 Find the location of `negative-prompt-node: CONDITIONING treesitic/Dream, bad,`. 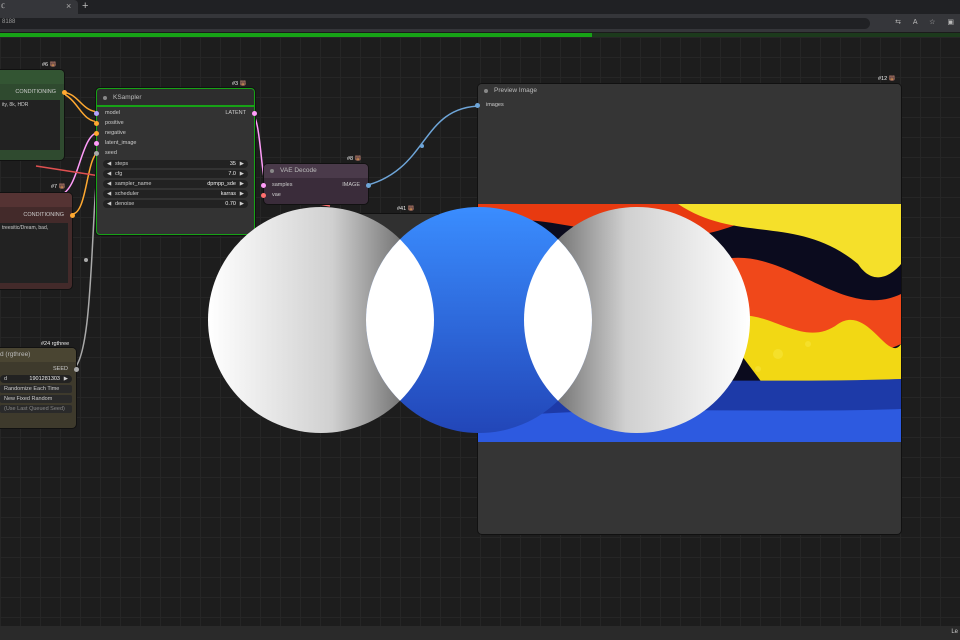

negative-prompt-node: CONDITIONING treesitic/Dream, bad, is located at coordinates (37, 241).